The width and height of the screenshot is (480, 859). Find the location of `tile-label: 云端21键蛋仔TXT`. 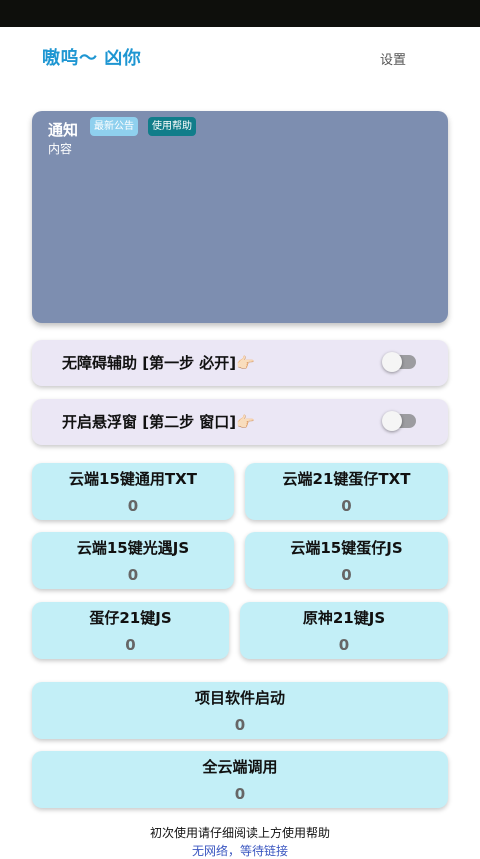

tile-label: 云端21键蛋仔TXT is located at coordinates (346, 479).